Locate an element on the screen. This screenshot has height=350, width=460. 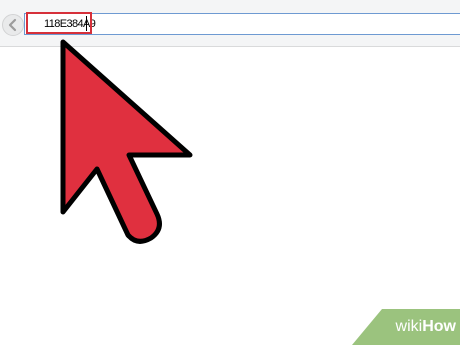
watermark-how: How is located at coordinates (439, 326).